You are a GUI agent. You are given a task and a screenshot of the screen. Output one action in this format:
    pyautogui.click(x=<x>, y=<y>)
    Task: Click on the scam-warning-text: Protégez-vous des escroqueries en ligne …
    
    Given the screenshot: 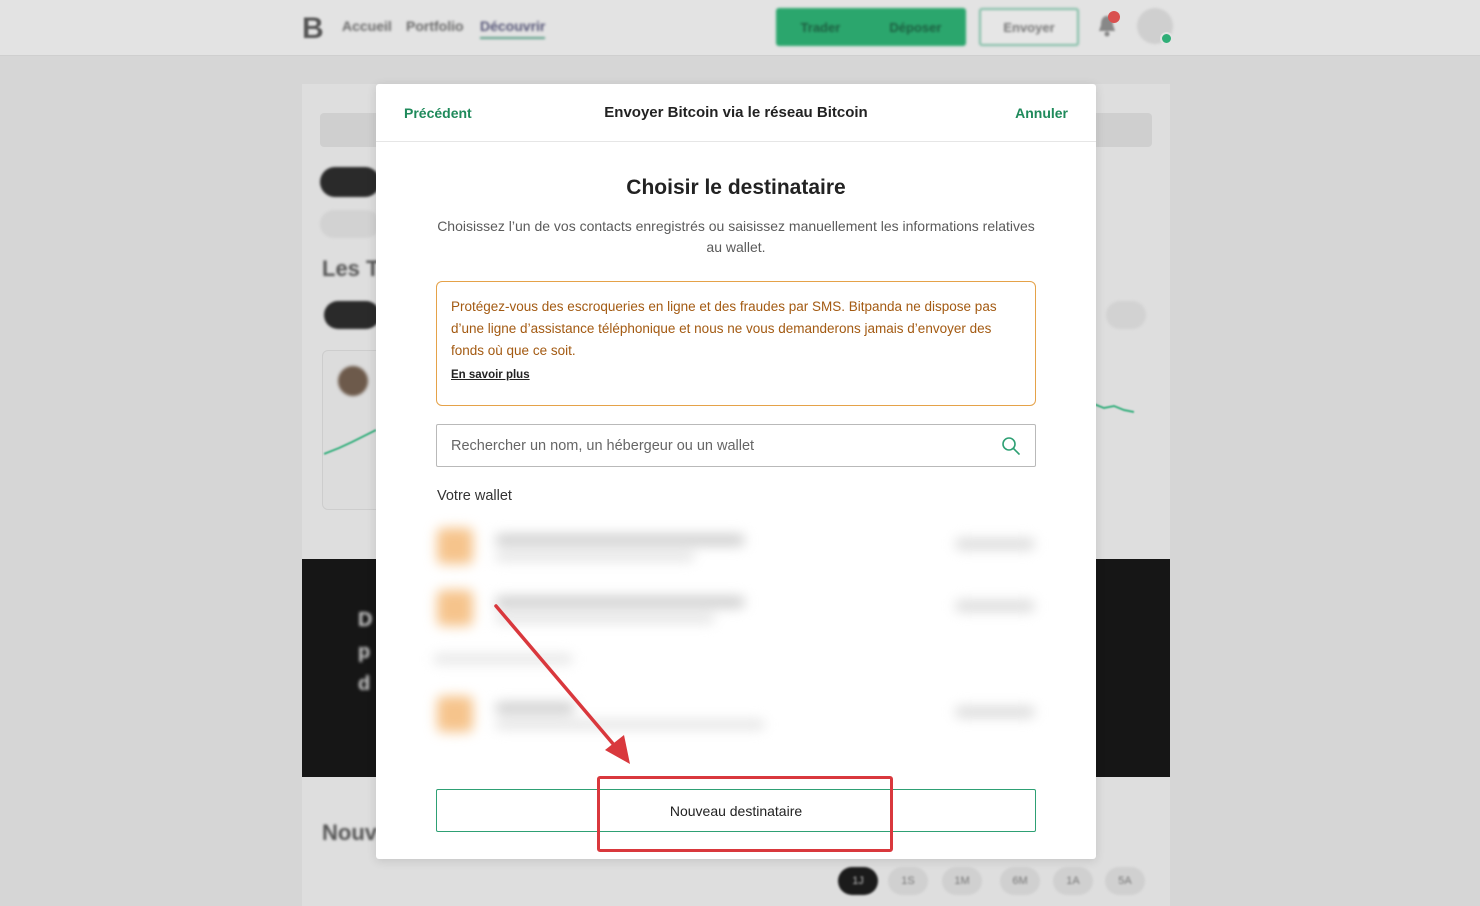 What is the action you would take?
    pyautogui.click(x=724, y=328)
    